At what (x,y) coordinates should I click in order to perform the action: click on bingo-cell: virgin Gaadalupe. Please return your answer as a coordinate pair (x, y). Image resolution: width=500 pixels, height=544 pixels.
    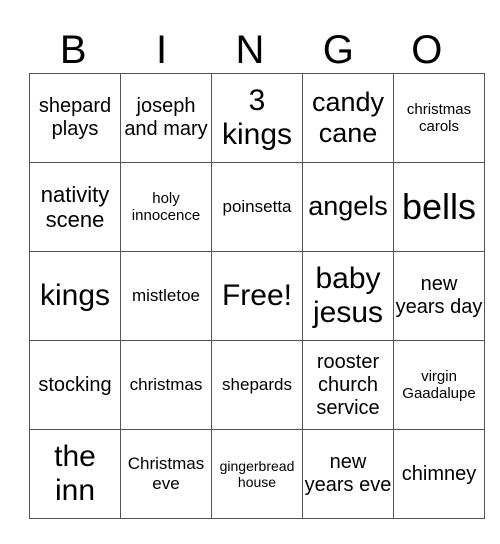
    Looking at the image, I should click on (439, 385).